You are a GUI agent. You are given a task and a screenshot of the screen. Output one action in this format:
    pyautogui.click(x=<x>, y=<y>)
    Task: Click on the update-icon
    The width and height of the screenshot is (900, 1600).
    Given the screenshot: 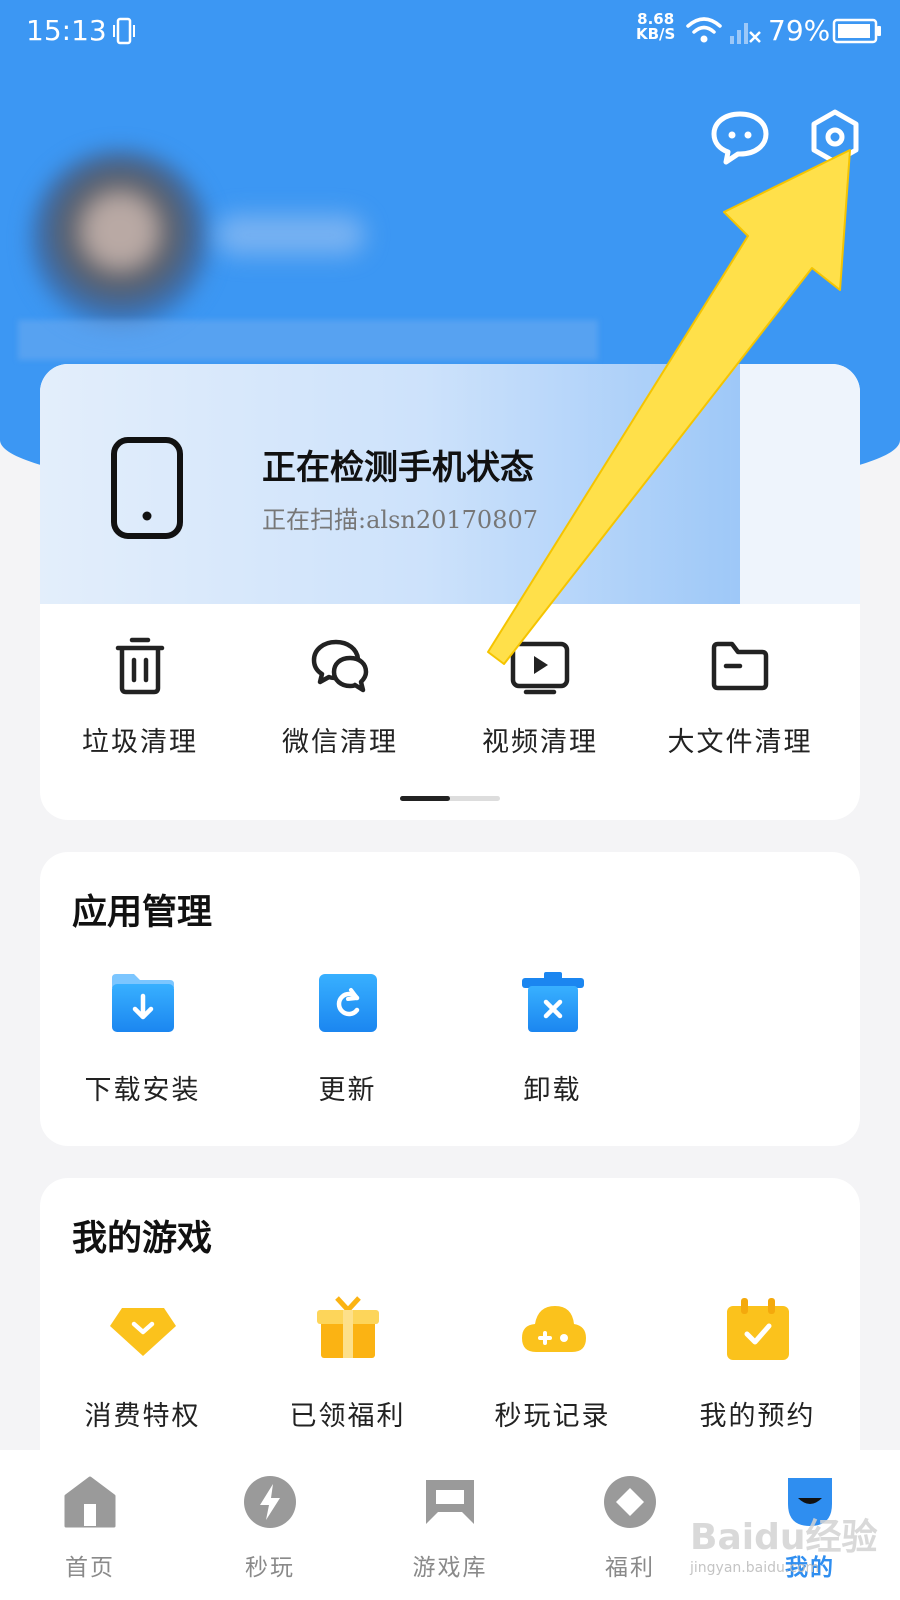 What is the action you would take?
    pyautogui.click(x=347, y=1003)
    